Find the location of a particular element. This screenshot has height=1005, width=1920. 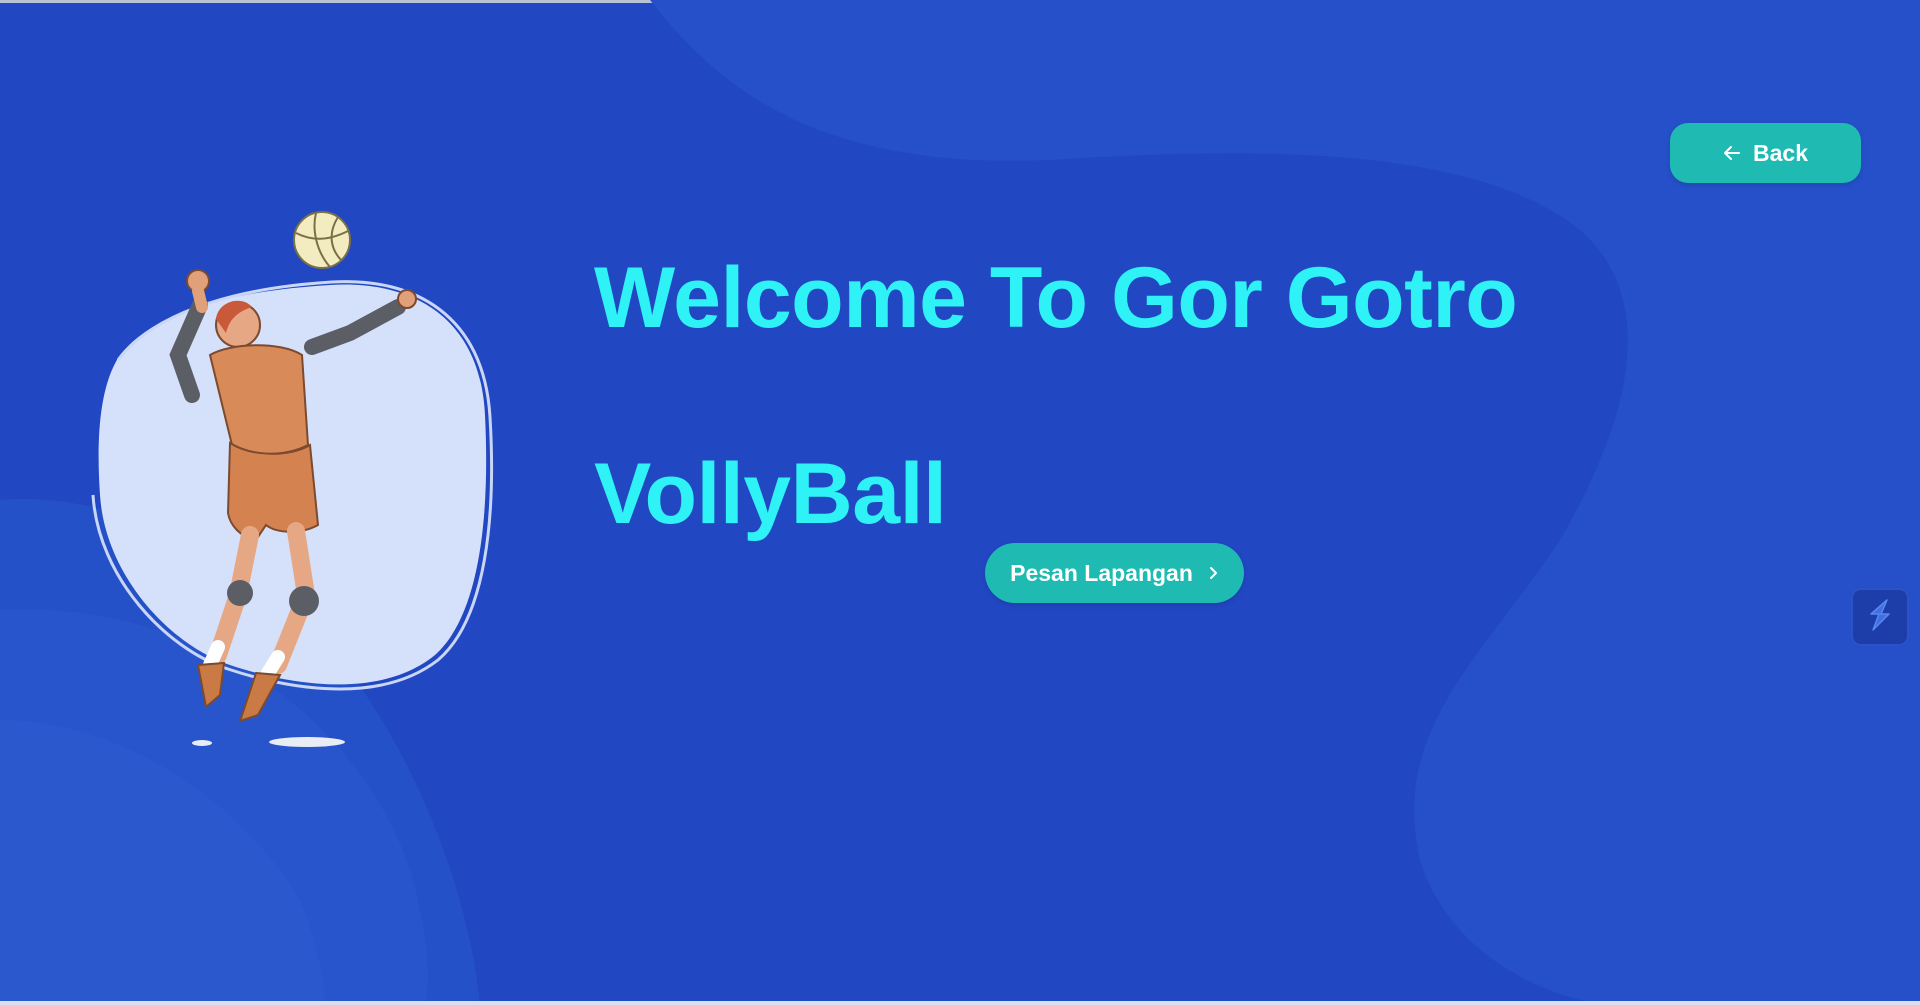

arrow-left-icon is located at coordinates (1732, 153).